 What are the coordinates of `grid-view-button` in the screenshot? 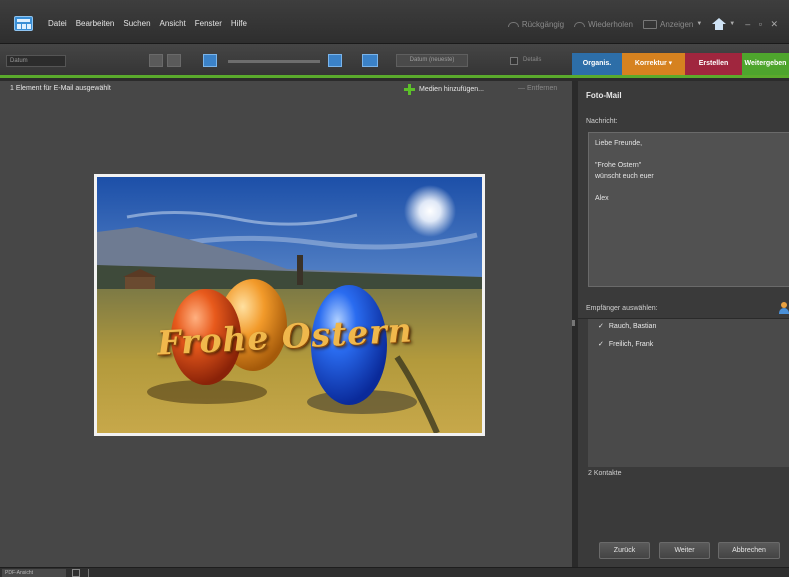 It's located at (156, 60).